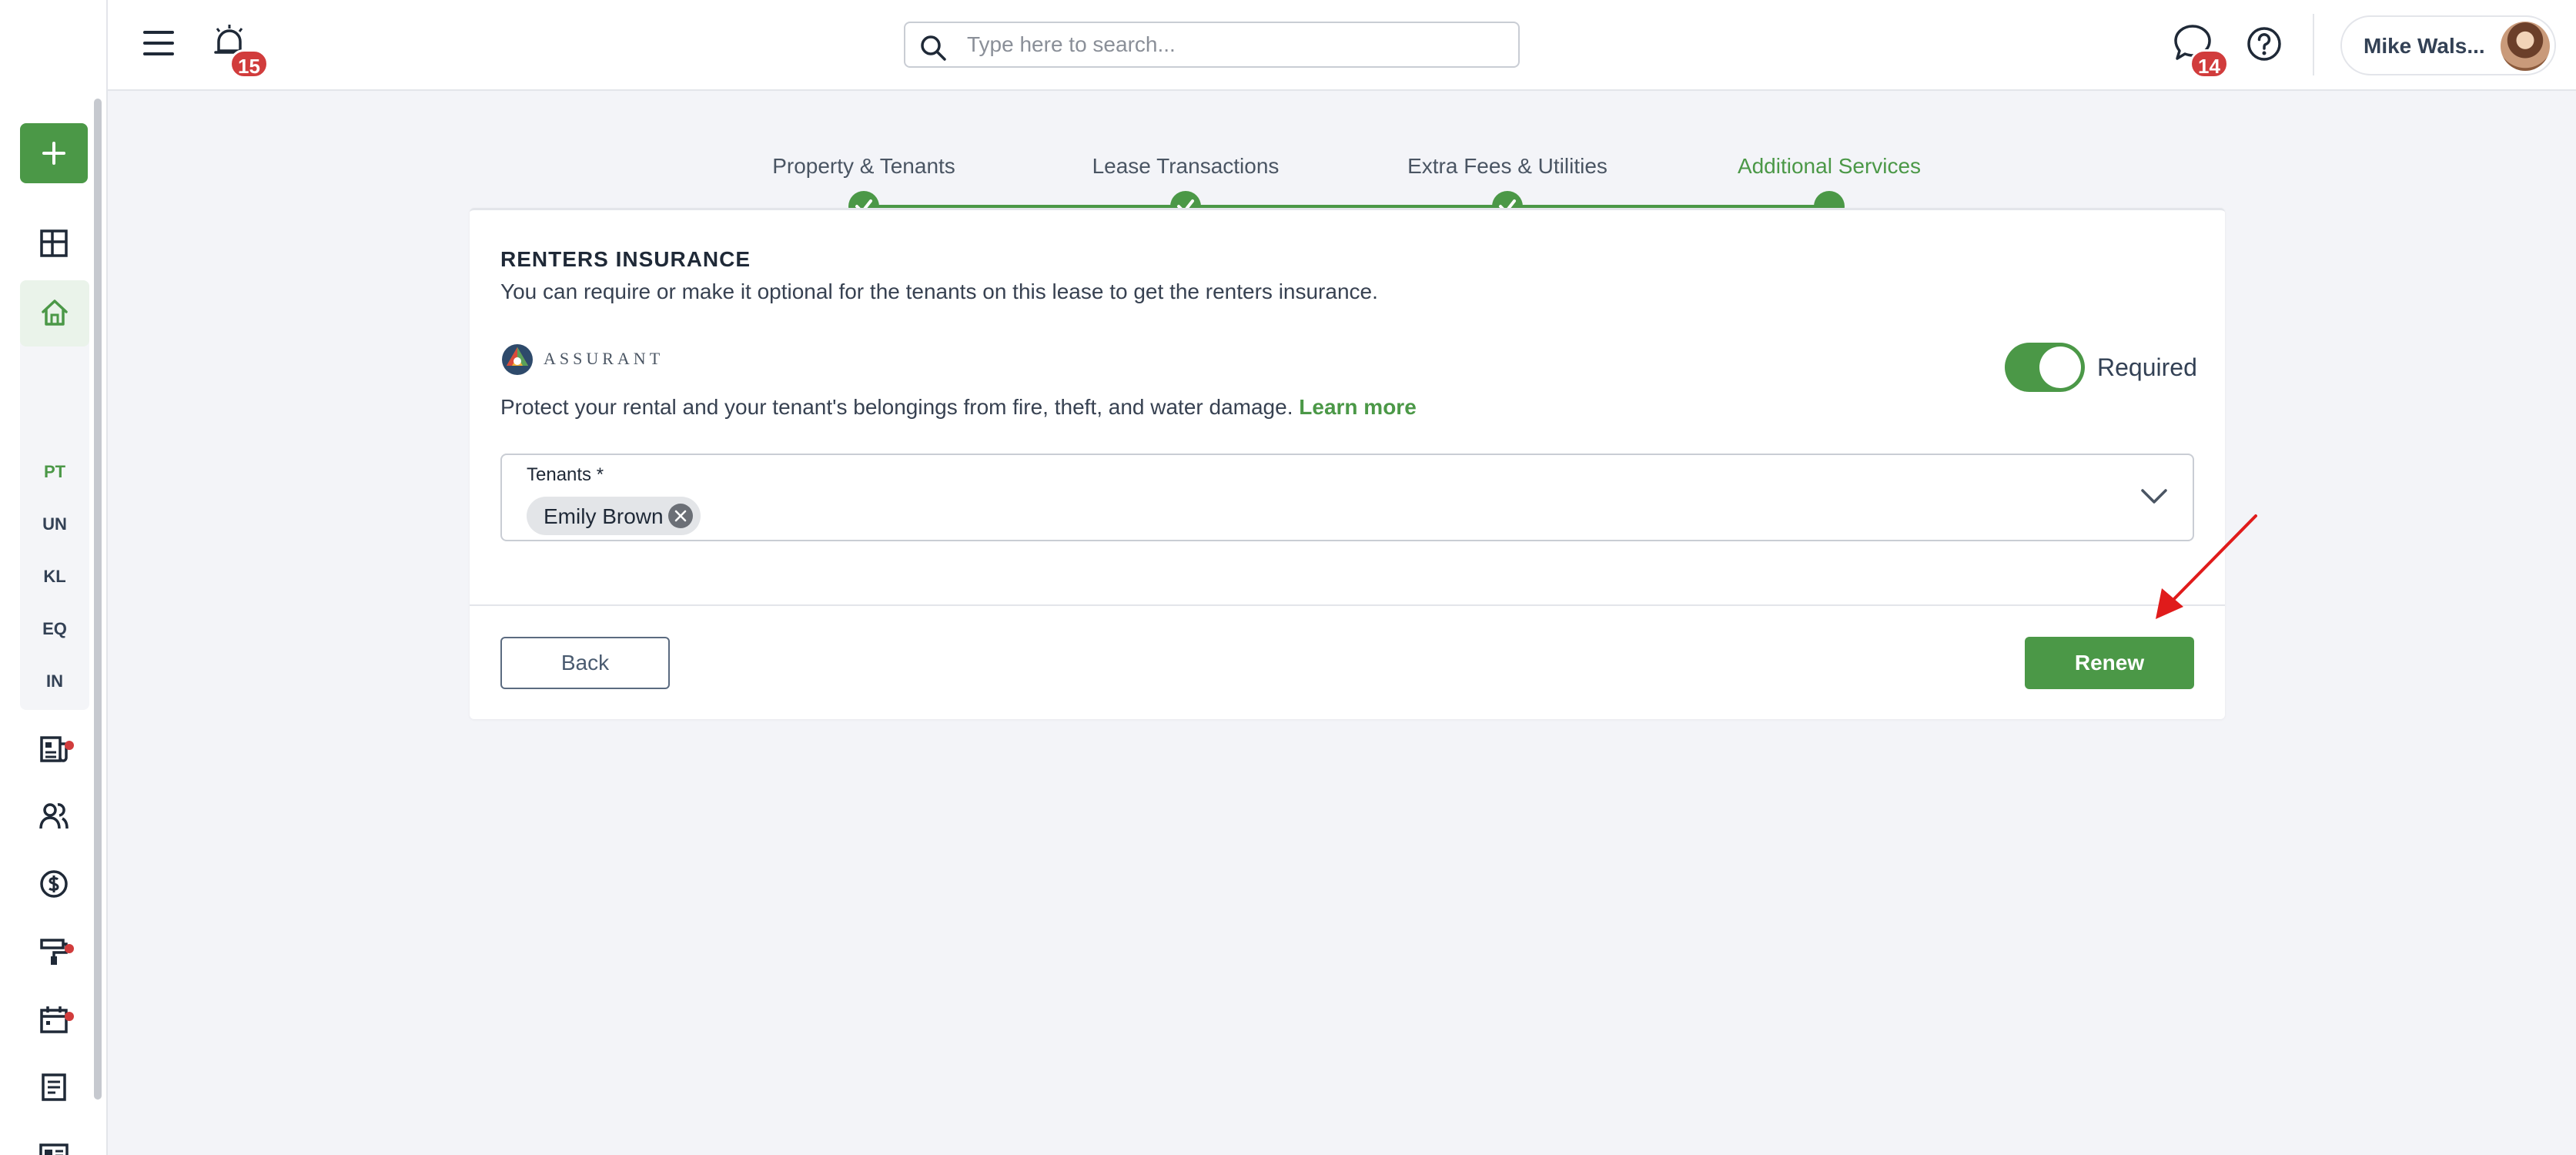 This screenshot has height=1155, width=2576. I want to click on toggle-knob, so click(2060, 367).